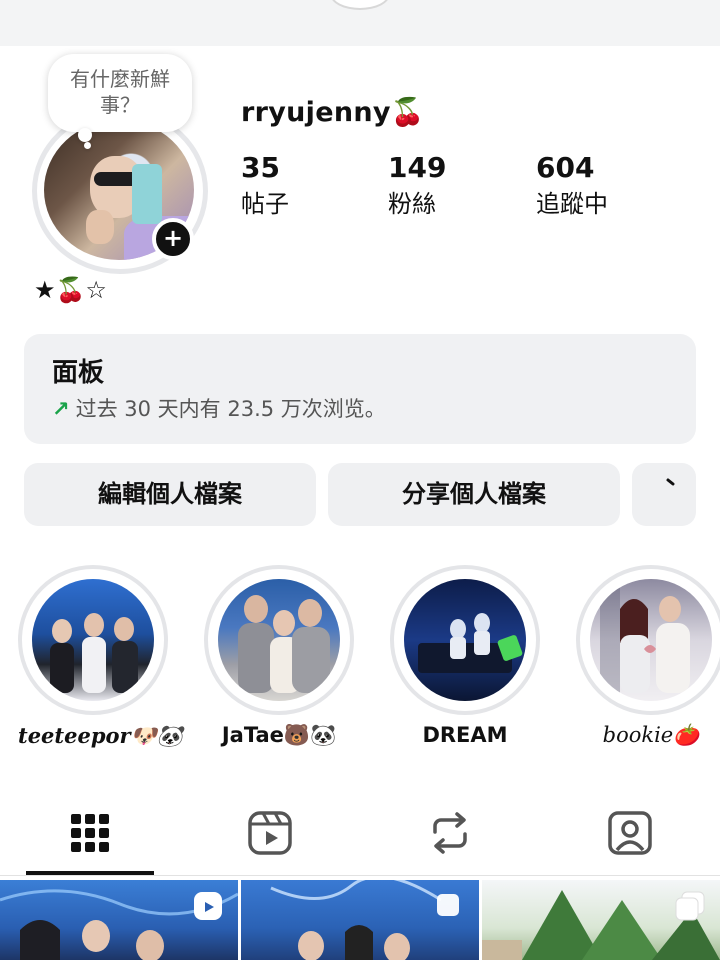  I want to click on highlight-item: DREAM, so click(465, 656).